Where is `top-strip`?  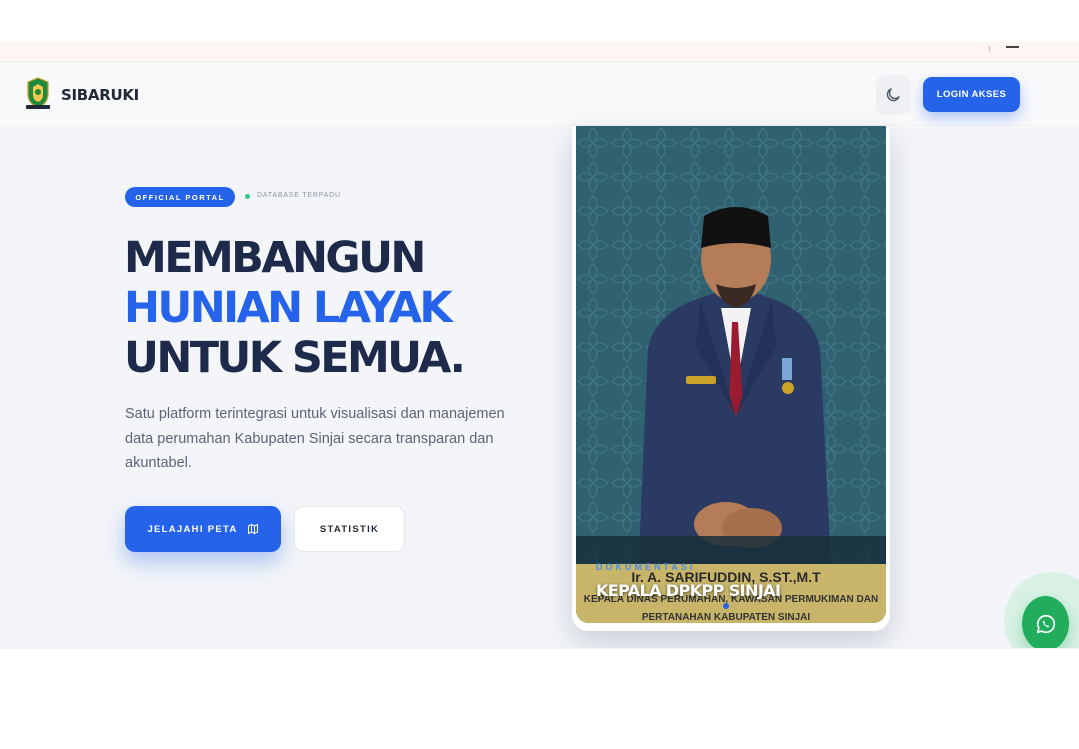
top-strip is located at coordinates (539, 52).